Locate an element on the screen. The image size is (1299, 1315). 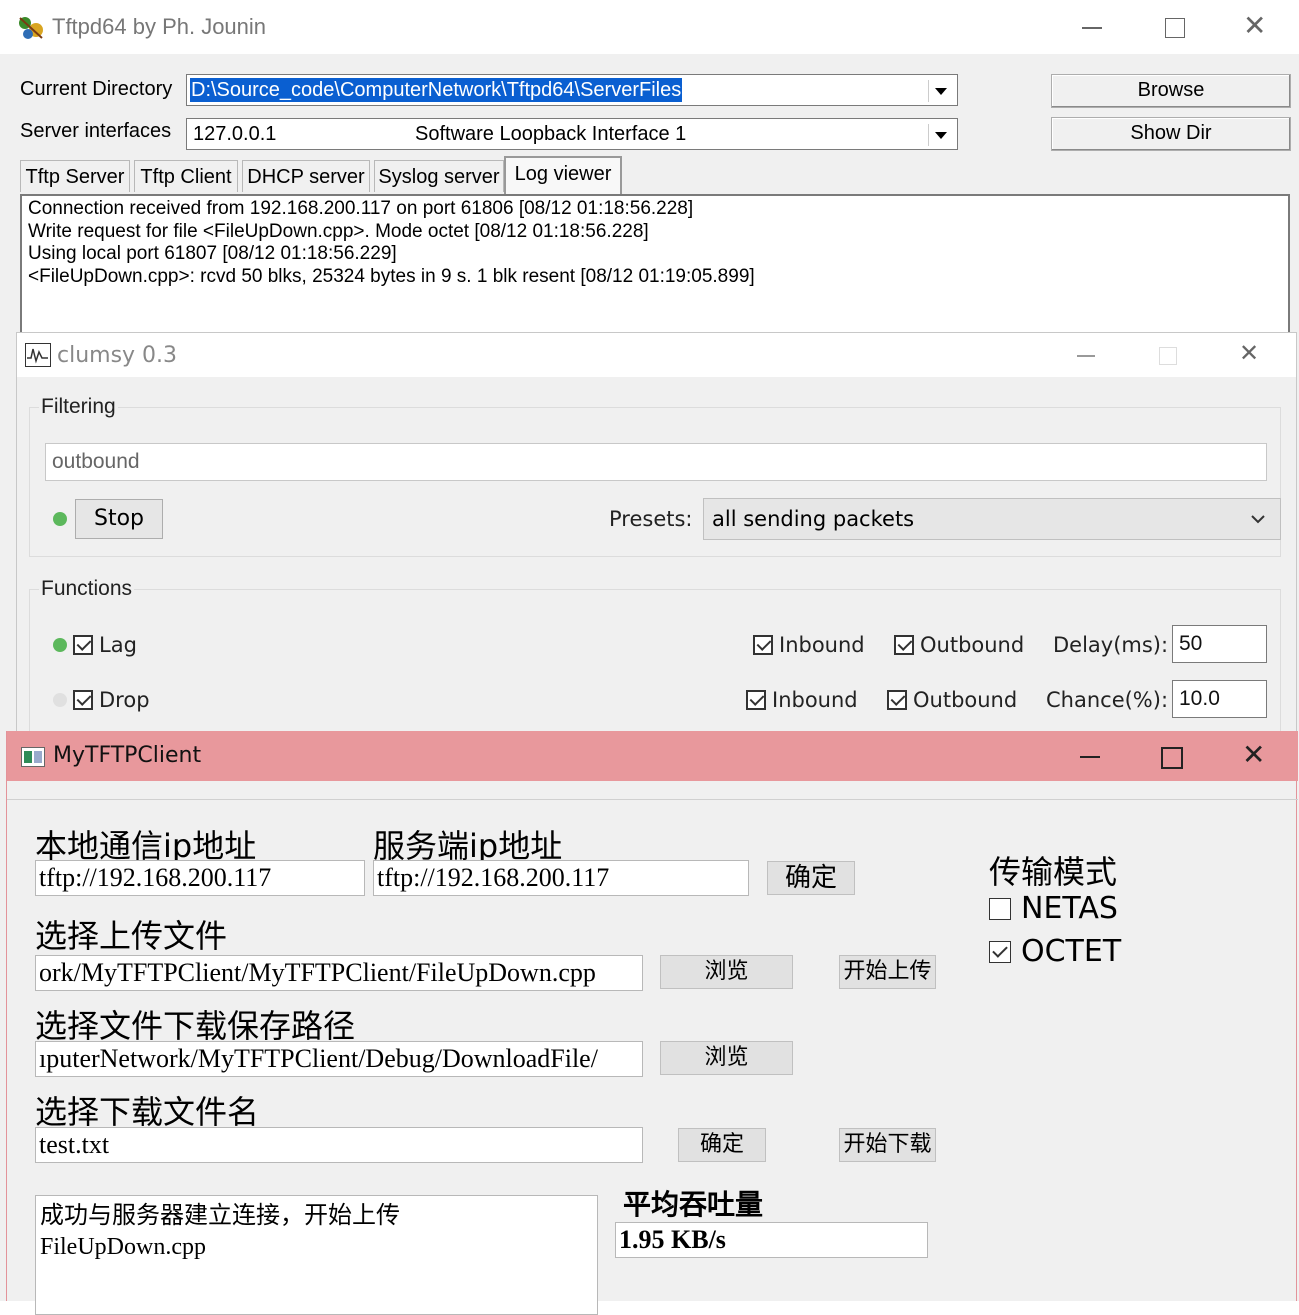
lag-outbound-label: Outbound is located at coordinates (972, 645).